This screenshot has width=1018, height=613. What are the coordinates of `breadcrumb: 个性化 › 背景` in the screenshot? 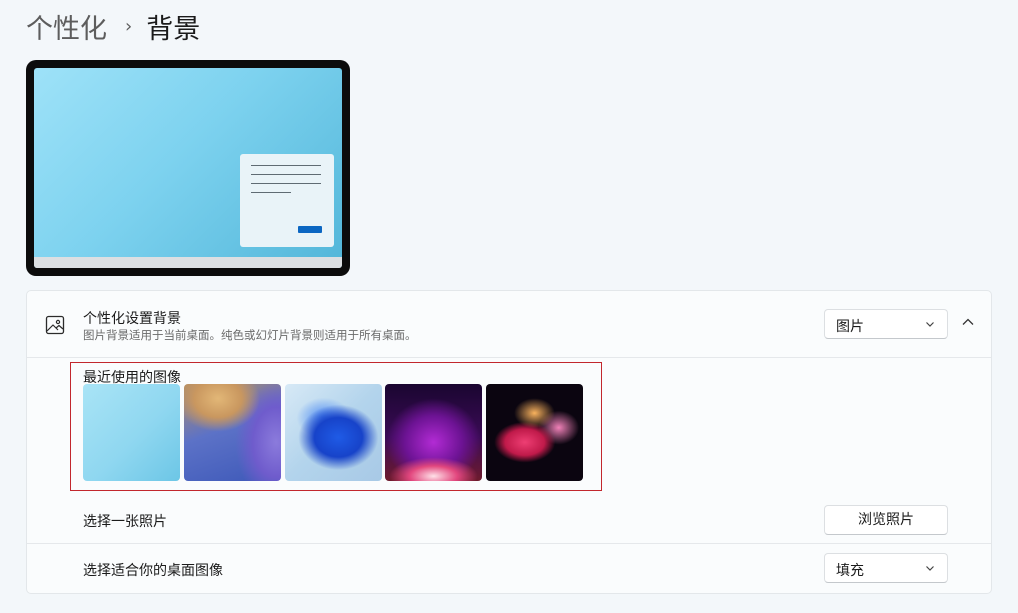 It's located at (113, 26).